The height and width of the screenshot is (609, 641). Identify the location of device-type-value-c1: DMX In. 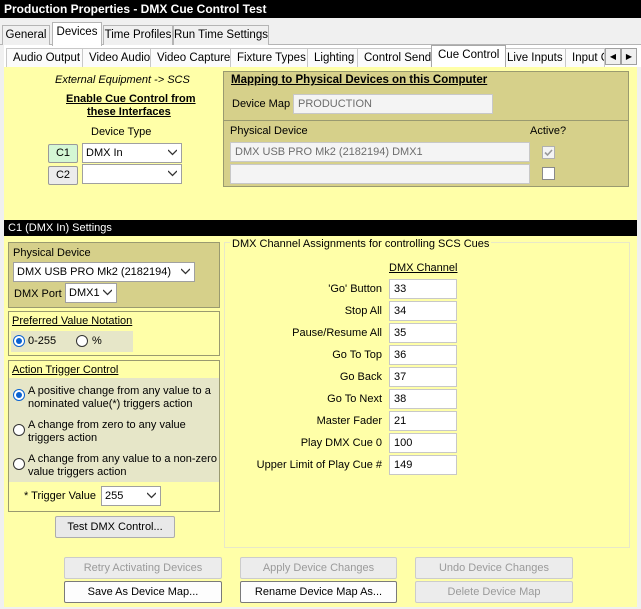
(104, 153).